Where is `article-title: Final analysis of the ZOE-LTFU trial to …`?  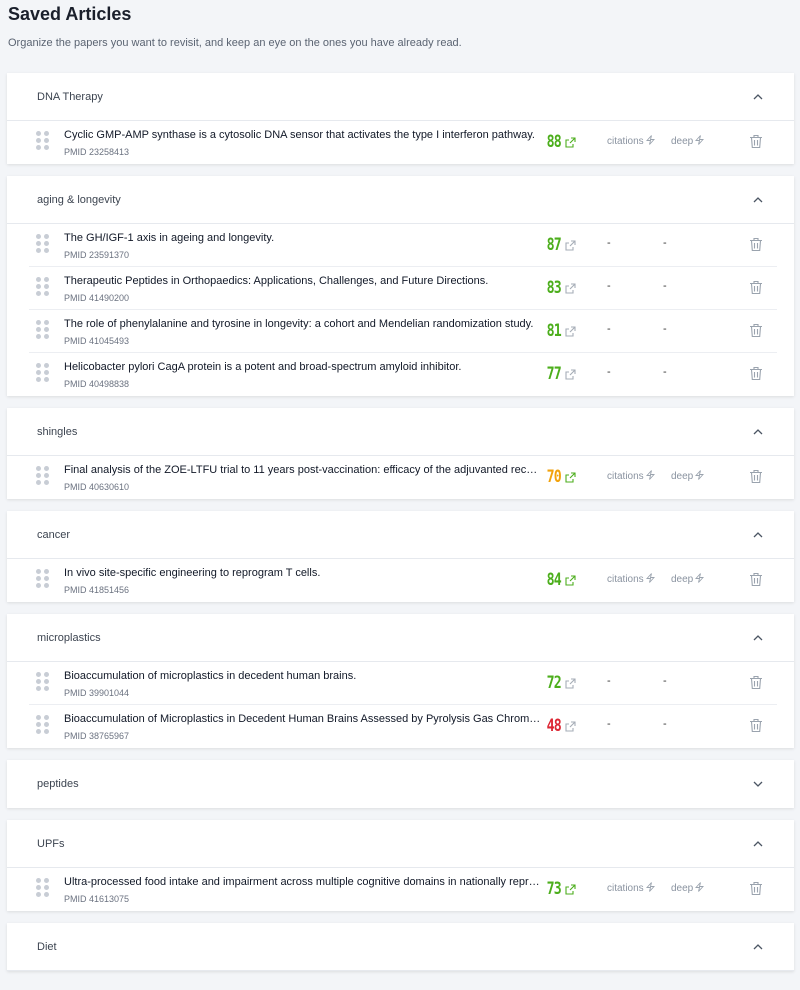
article-title: Final analysis of the ZOE-LTFU trial to … is located at coordinates (303, 470).